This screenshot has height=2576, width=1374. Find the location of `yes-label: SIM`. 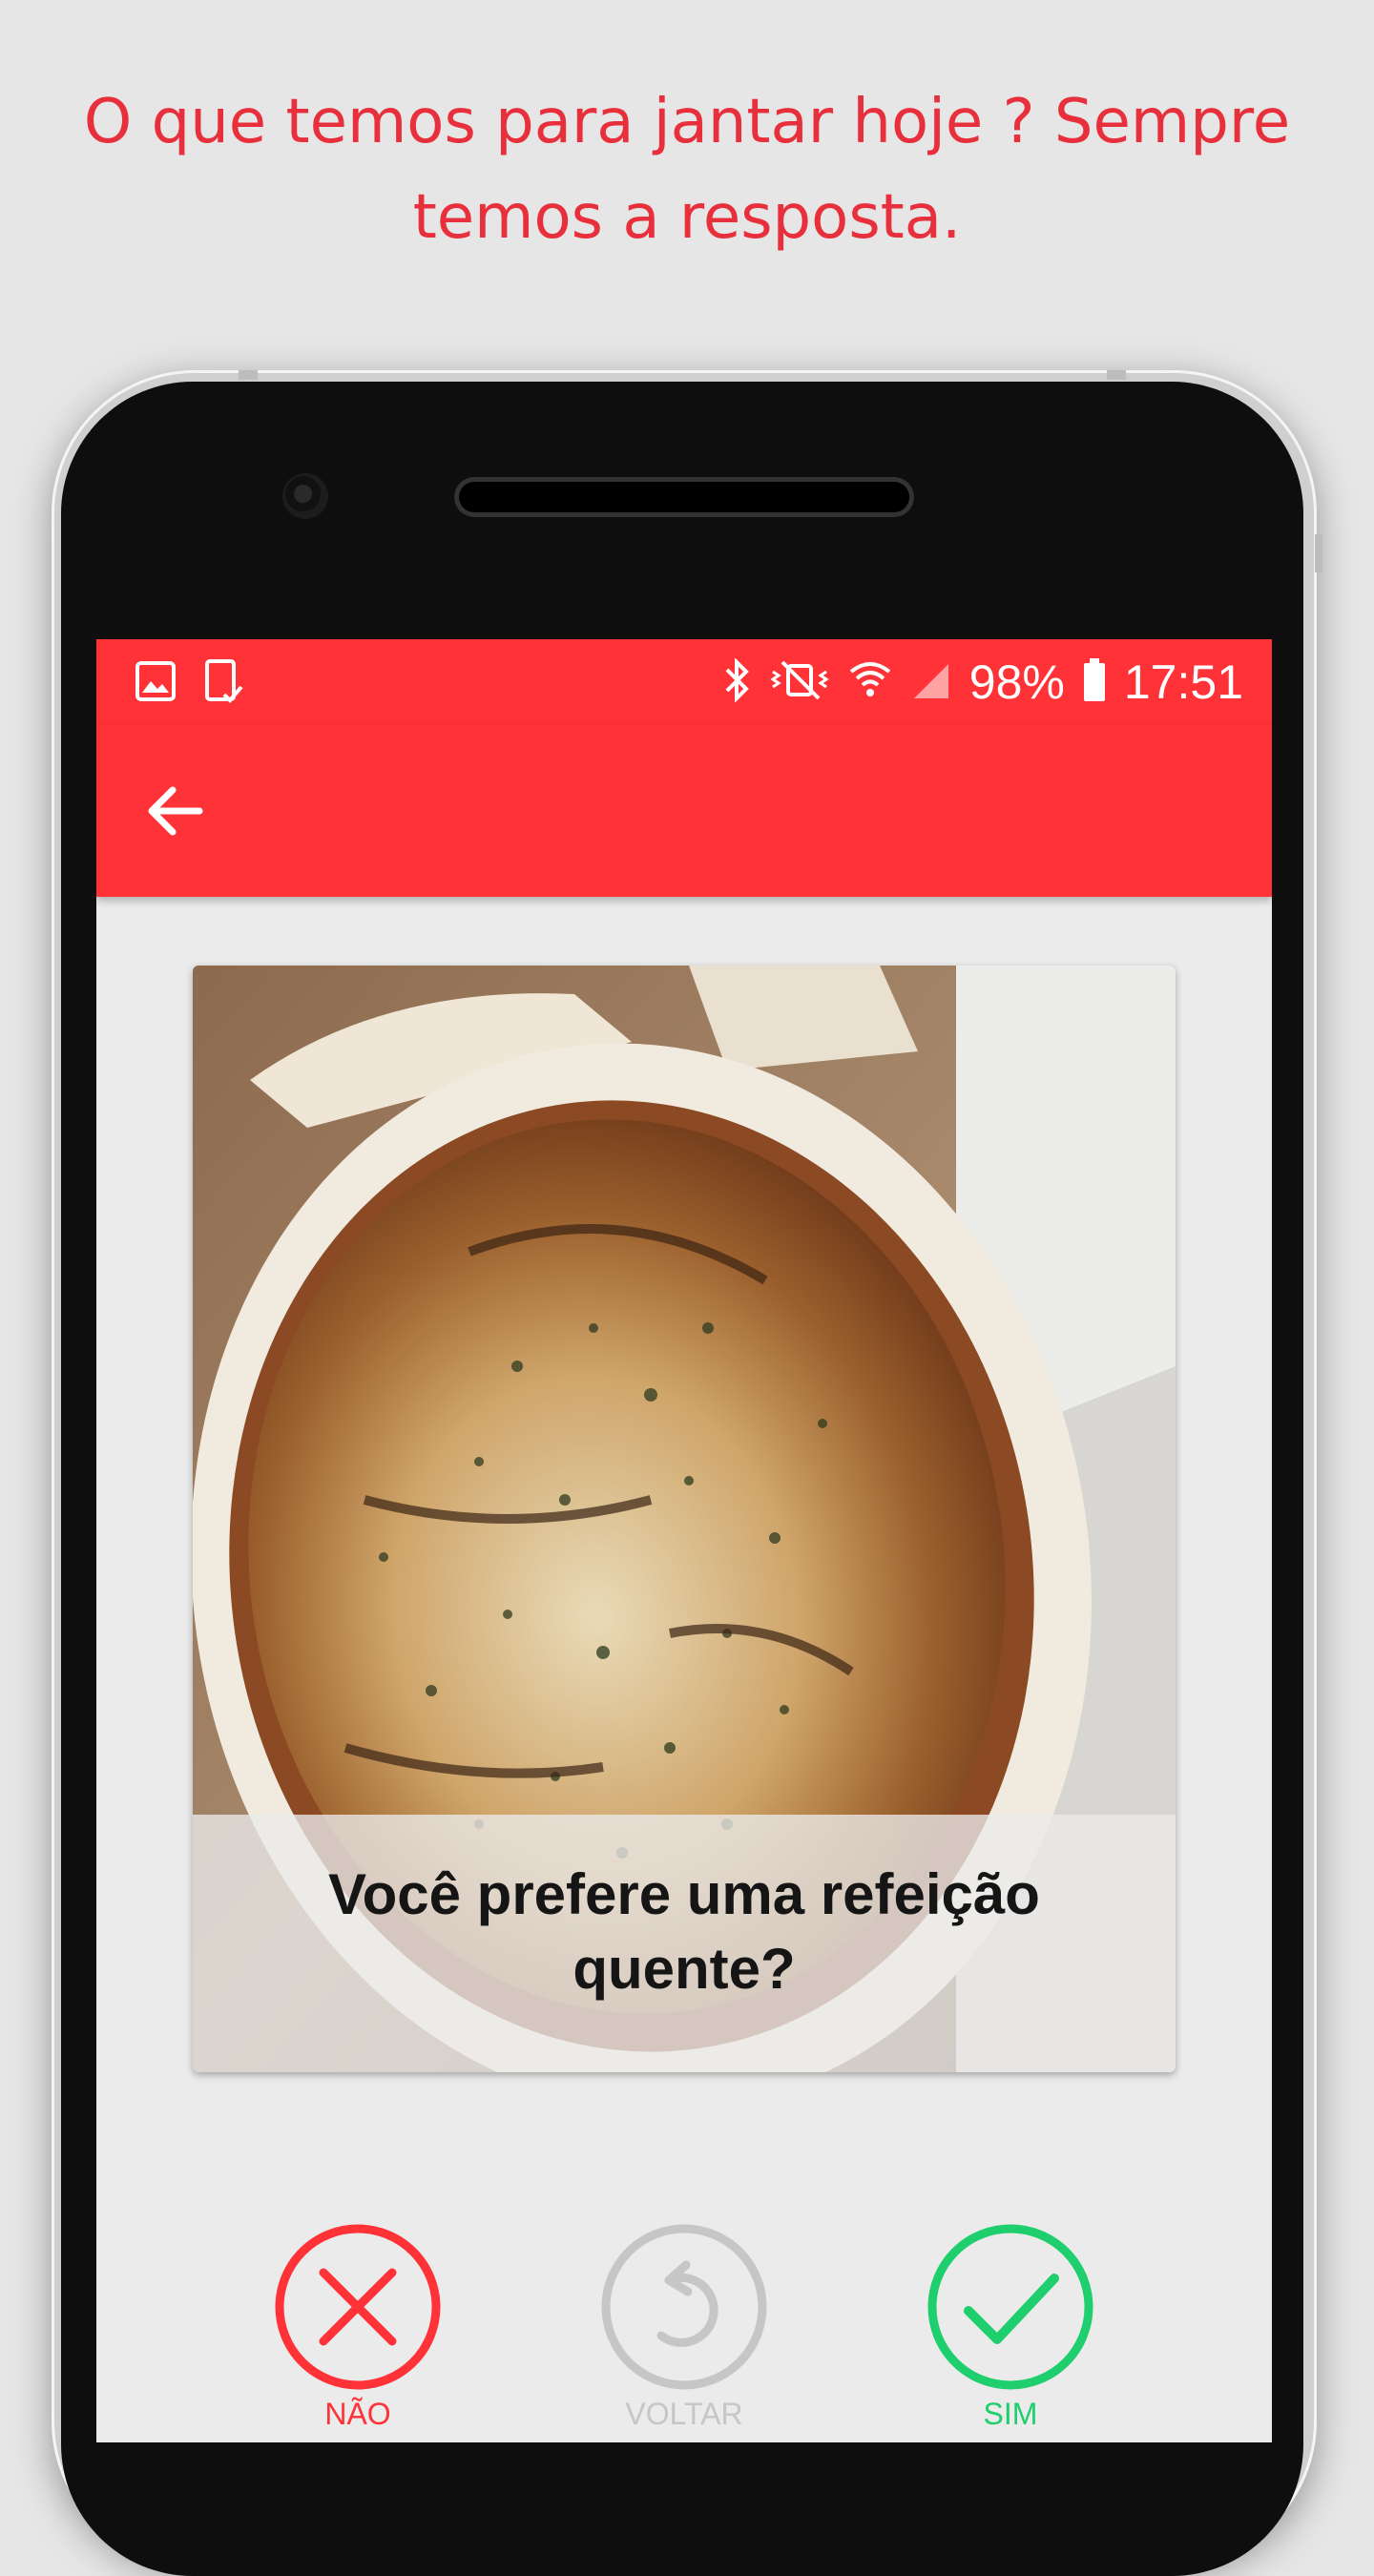

yes-label: SIM is located at coordinates (1010, 2414).